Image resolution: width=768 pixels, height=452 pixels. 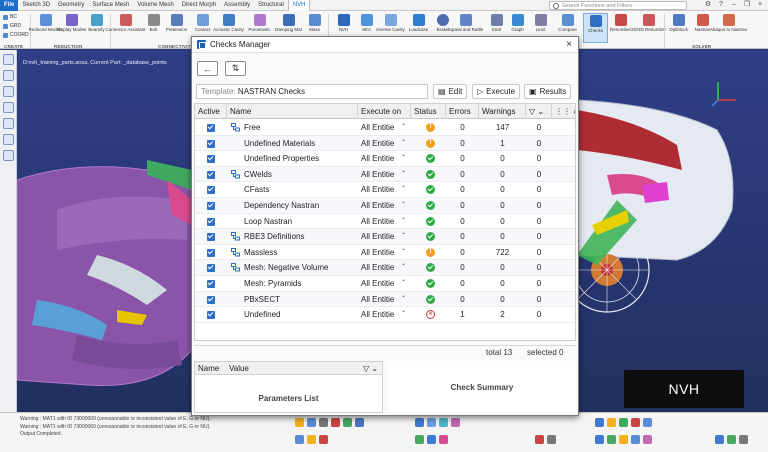 What do you see at coordinates (176, 28) in the screenshot?
I see `ribbon-button-pretension: Pretension` at bounding box center [176, 28].